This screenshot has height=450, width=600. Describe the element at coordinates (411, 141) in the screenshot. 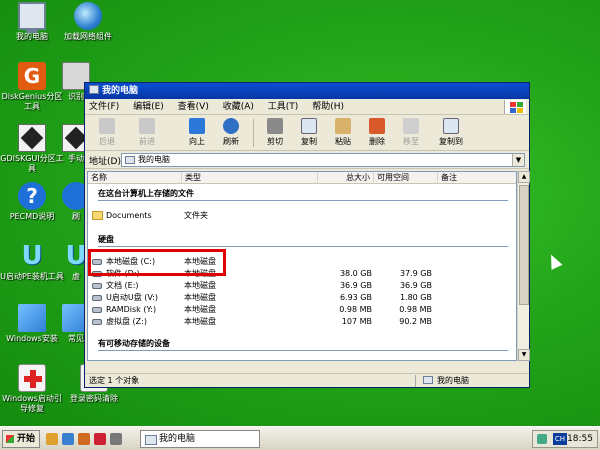

I see `toolbar-label: 移至` at that location.